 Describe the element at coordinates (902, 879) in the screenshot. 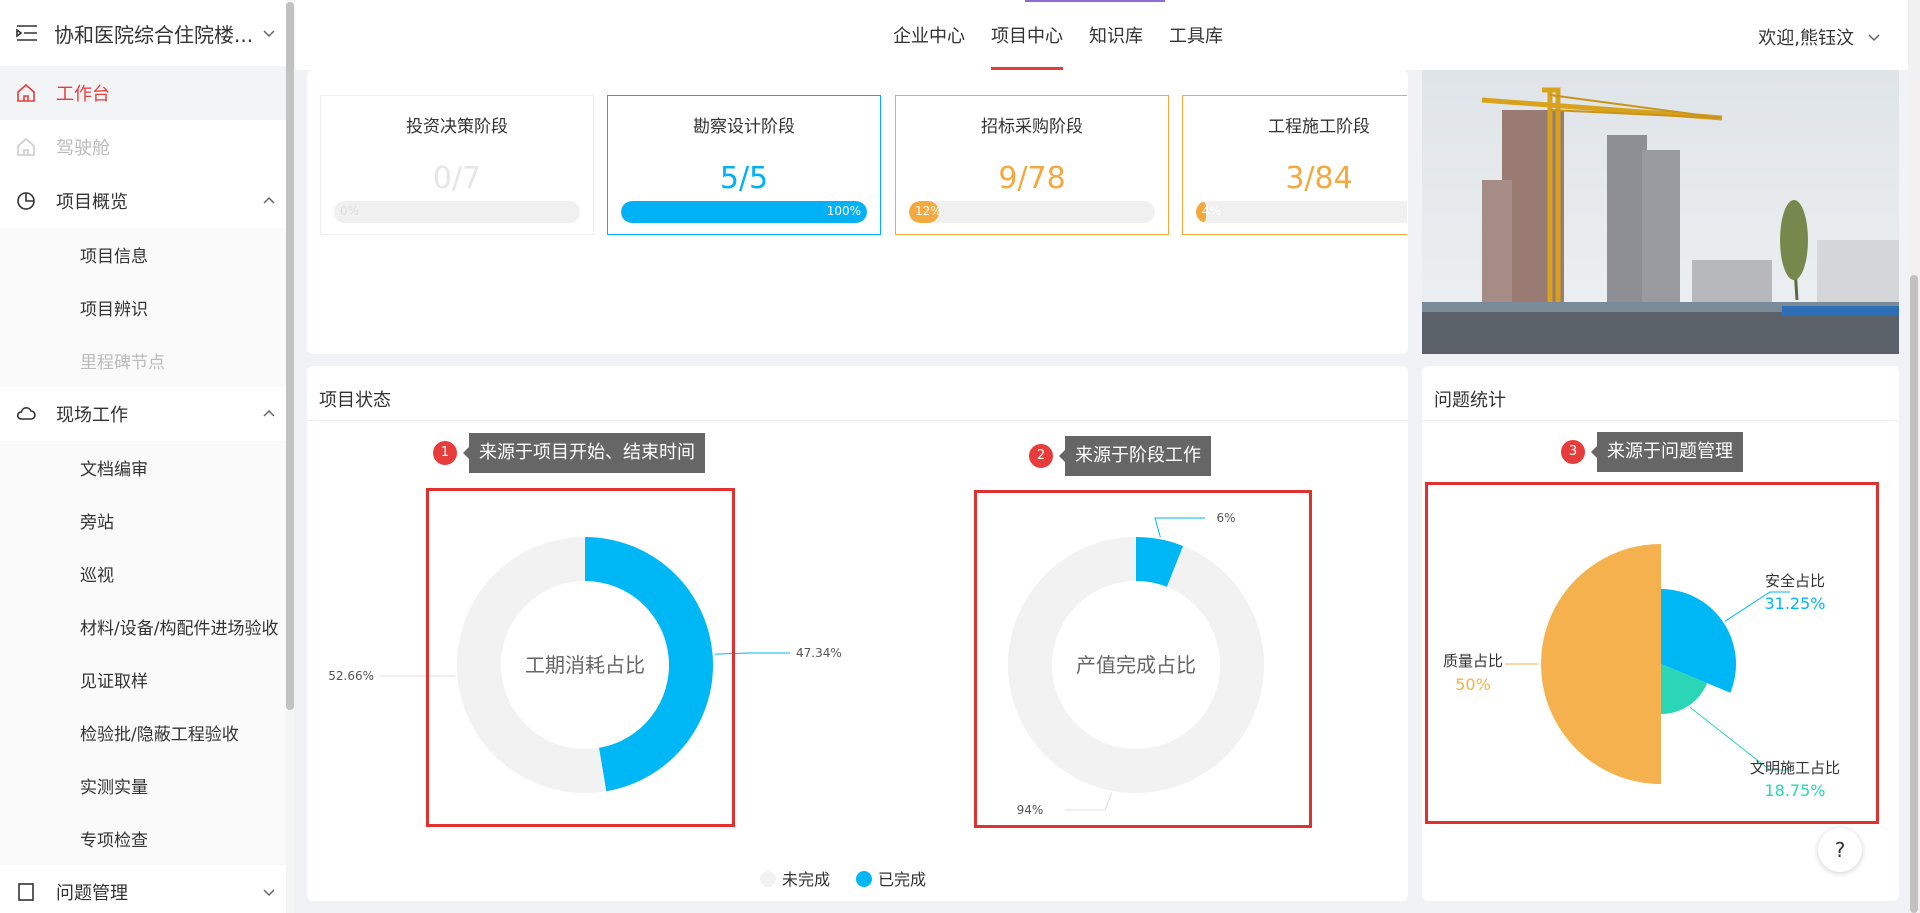

I see `legend-label: 已完成` at that location.